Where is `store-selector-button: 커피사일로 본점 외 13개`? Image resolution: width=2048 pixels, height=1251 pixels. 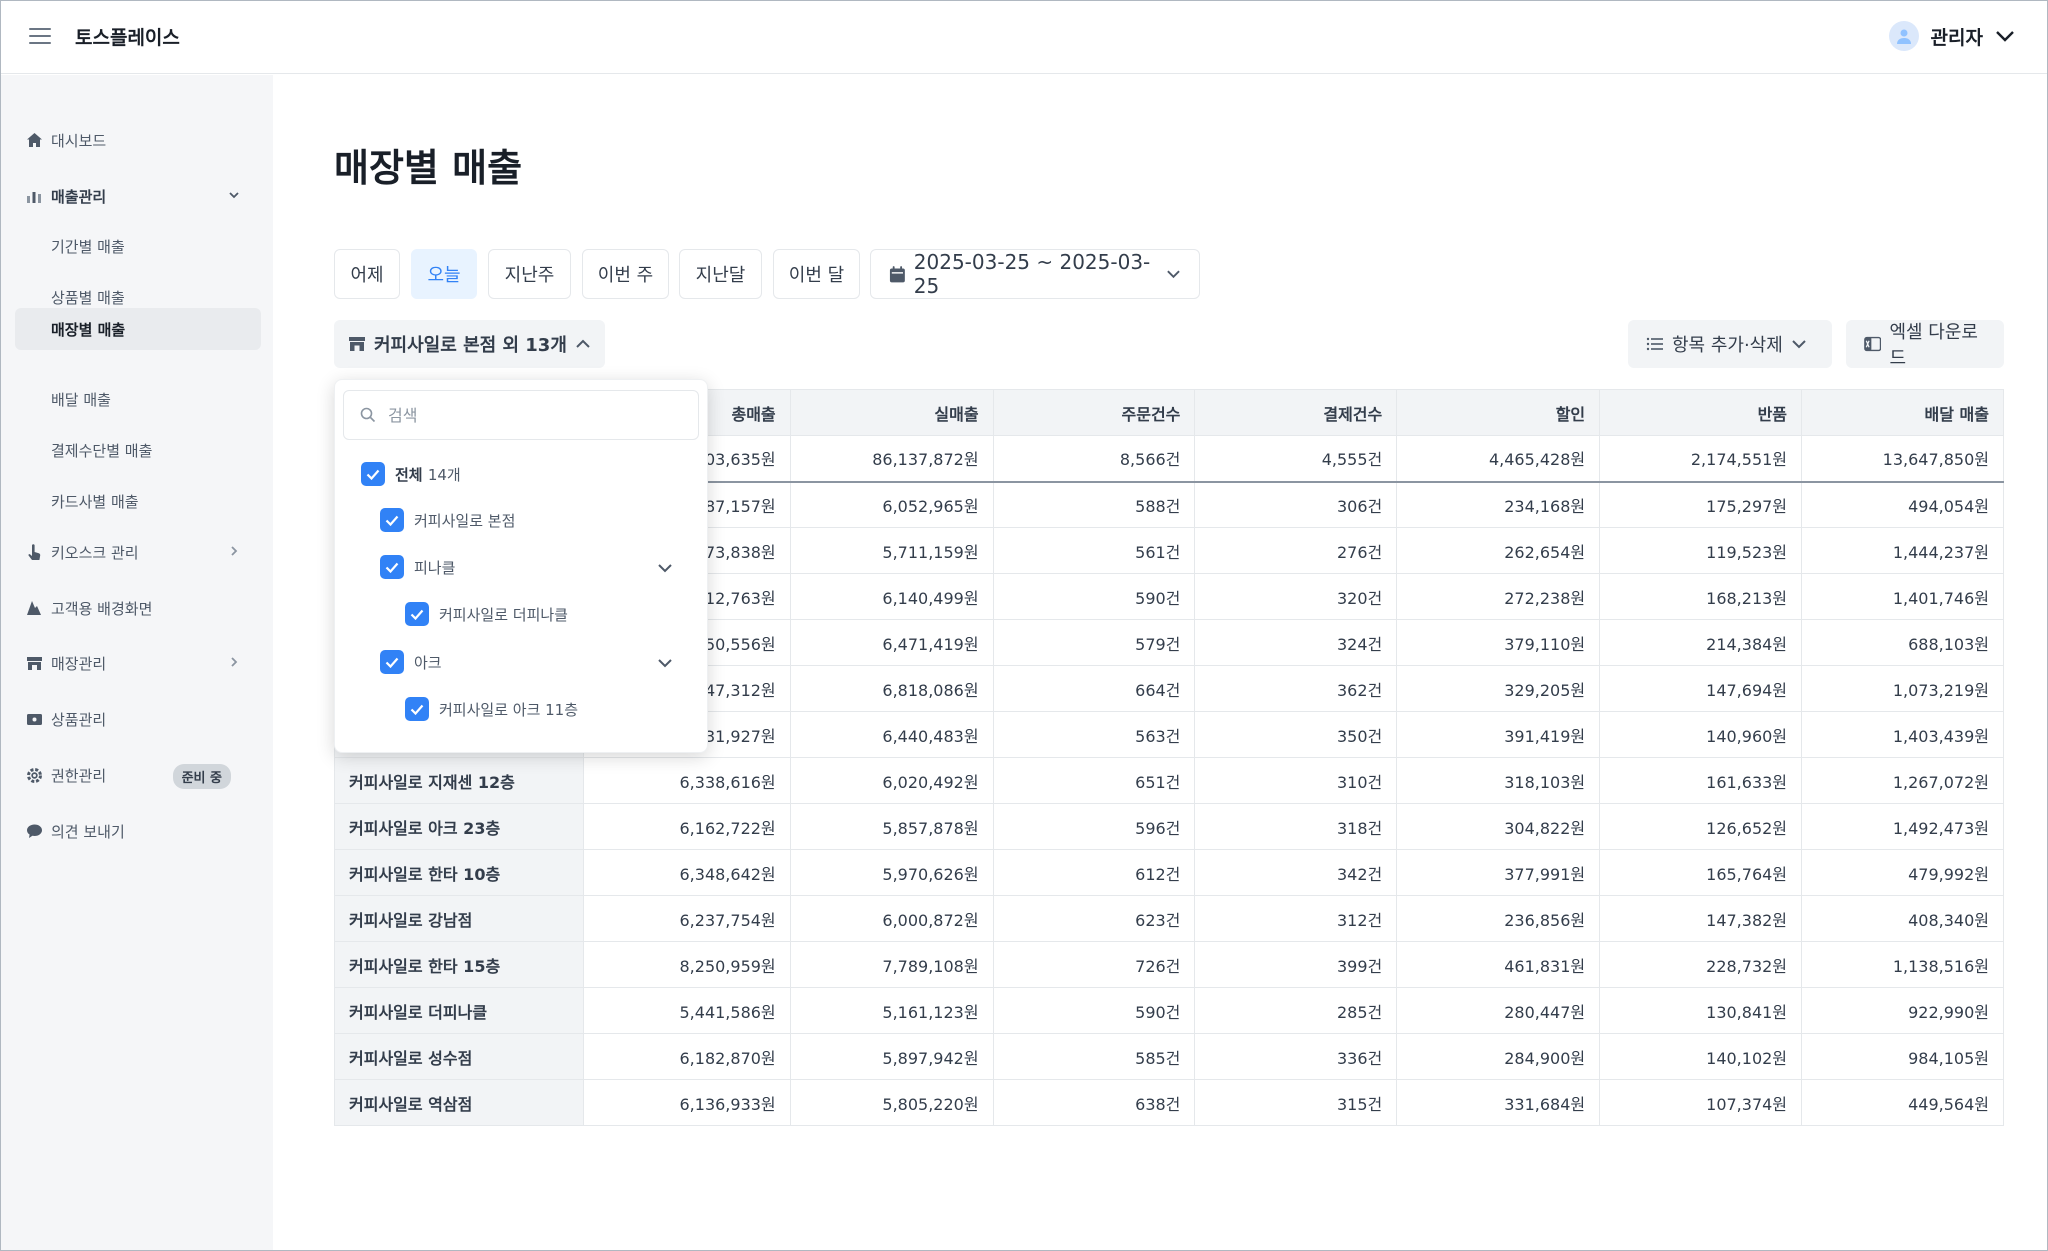 store-selector-button: 커피사일로 본점 외 13개 is located at coordinates (469, 344).